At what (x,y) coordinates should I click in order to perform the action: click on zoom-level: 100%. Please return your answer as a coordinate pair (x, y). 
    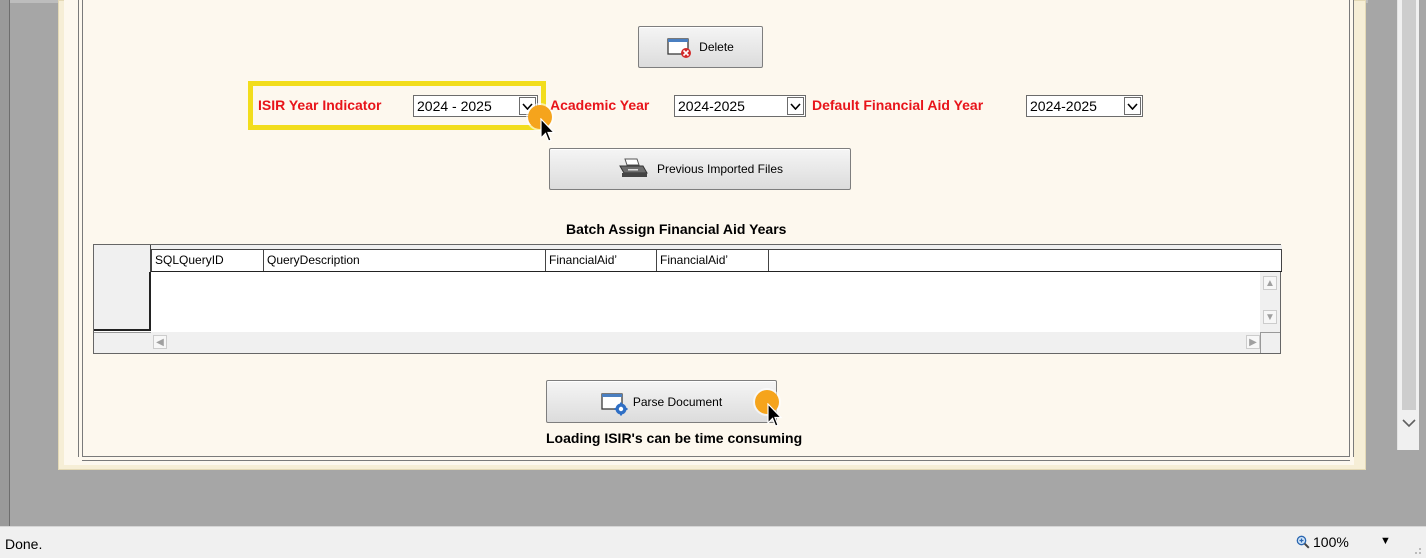
    Looking at the image, I should click on (1331, 542).